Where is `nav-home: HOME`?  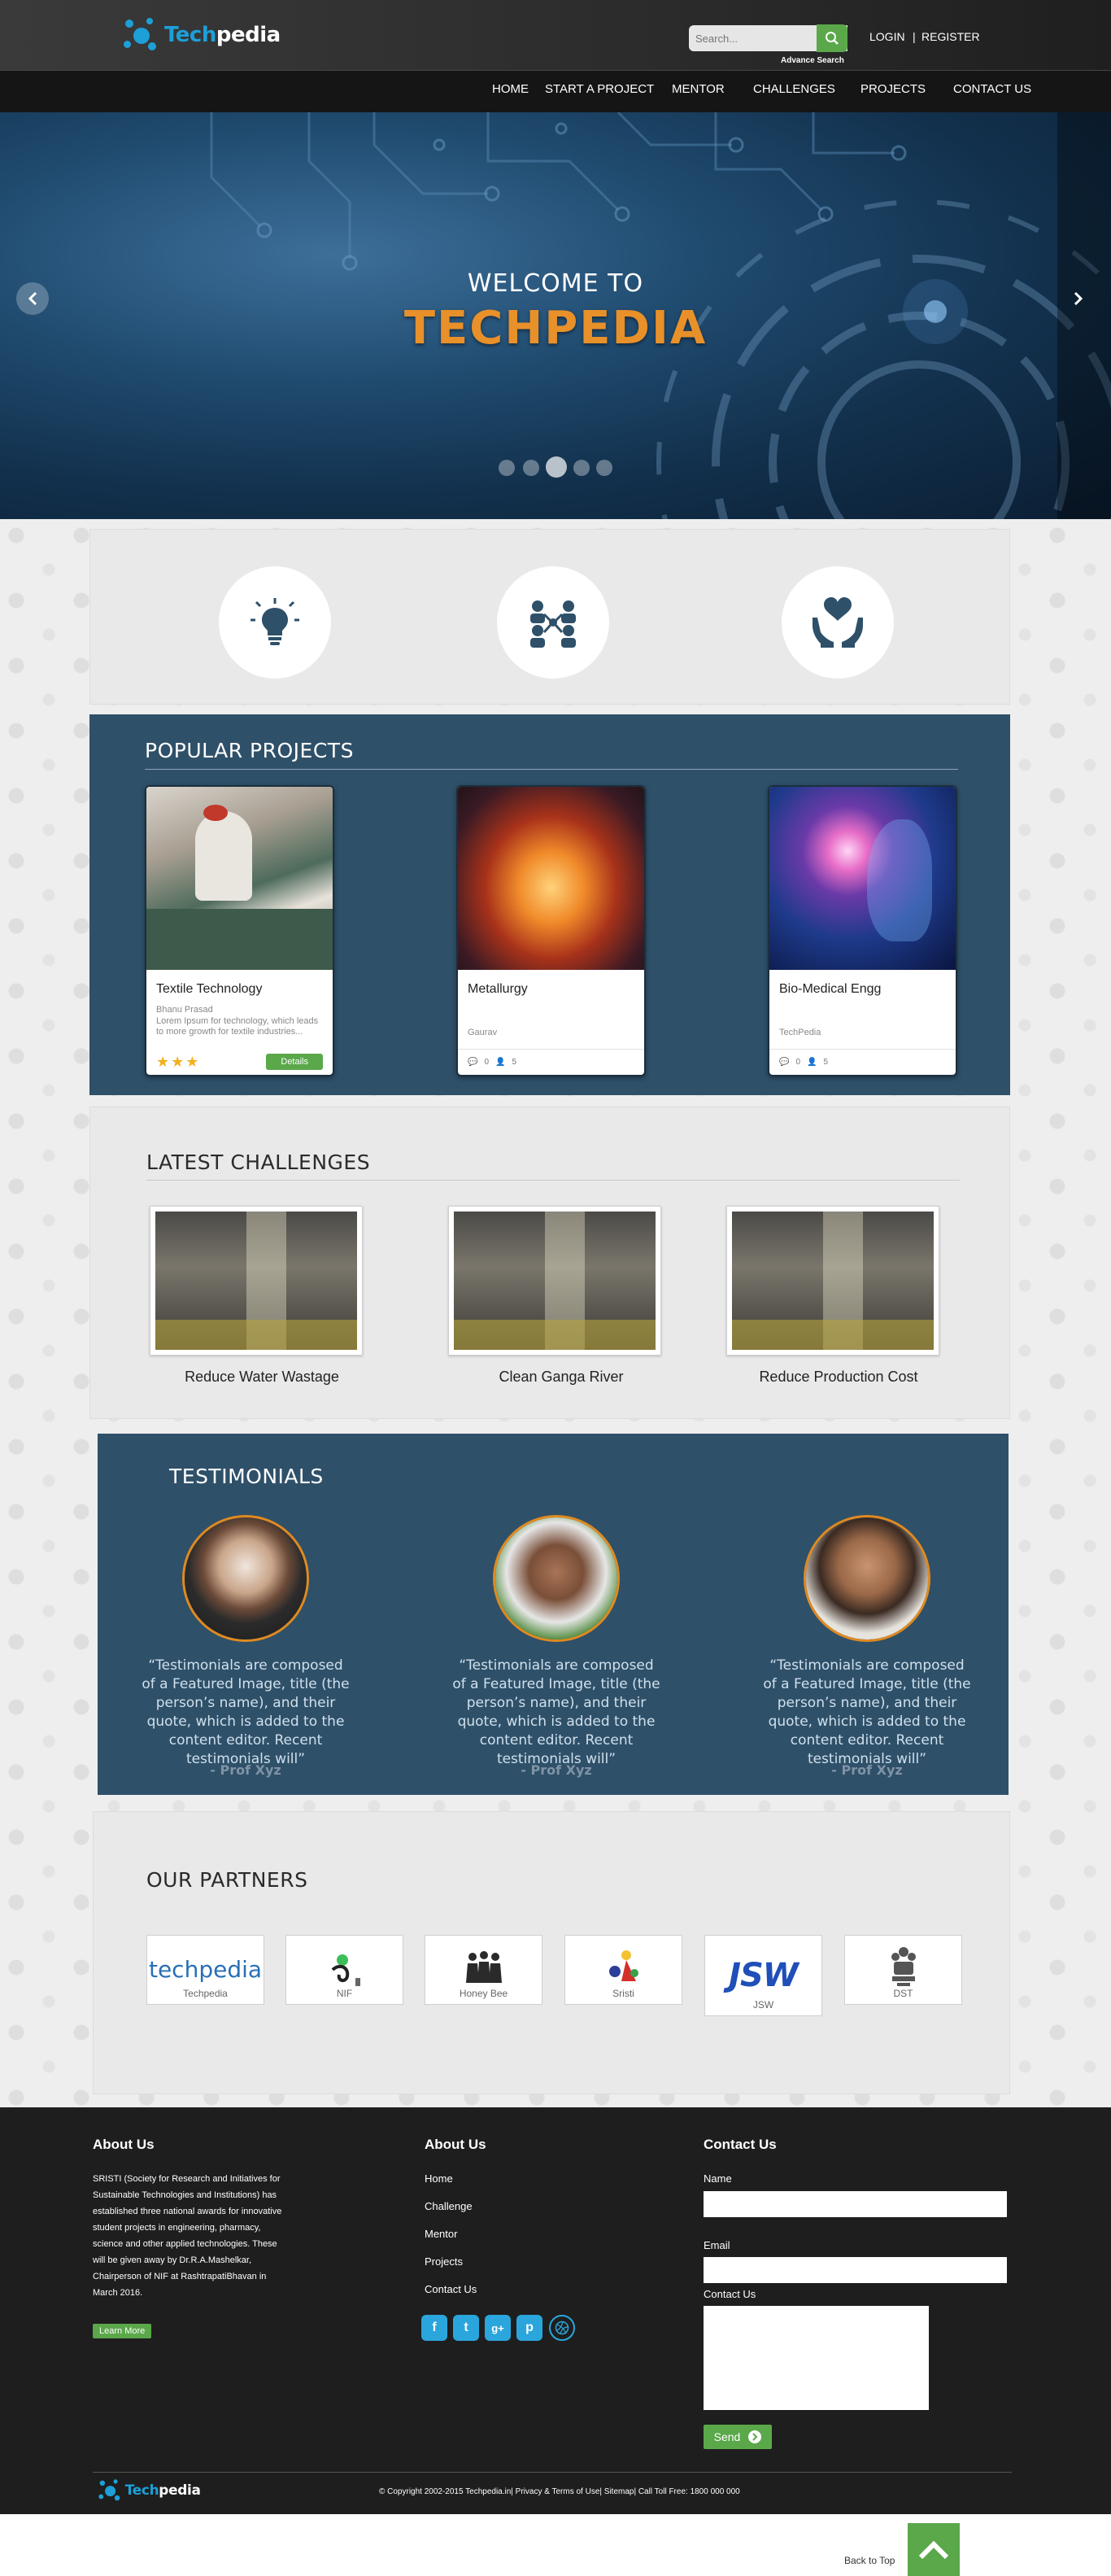 nav-home: HOME is located at coordinates (510, 89).